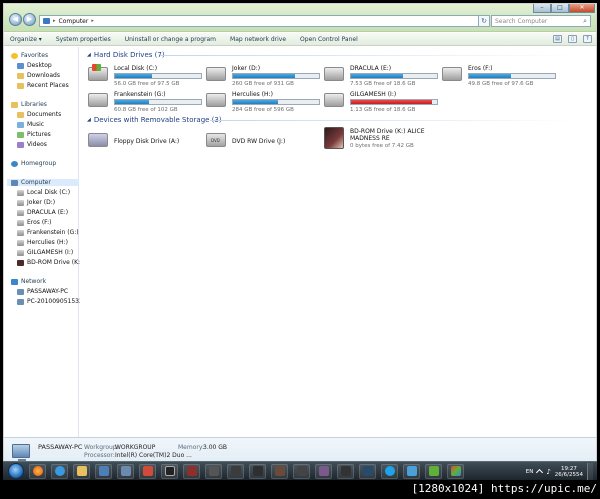  I want to click on nav-network-pc: PASSAWAY-PC, so click(42, 291).